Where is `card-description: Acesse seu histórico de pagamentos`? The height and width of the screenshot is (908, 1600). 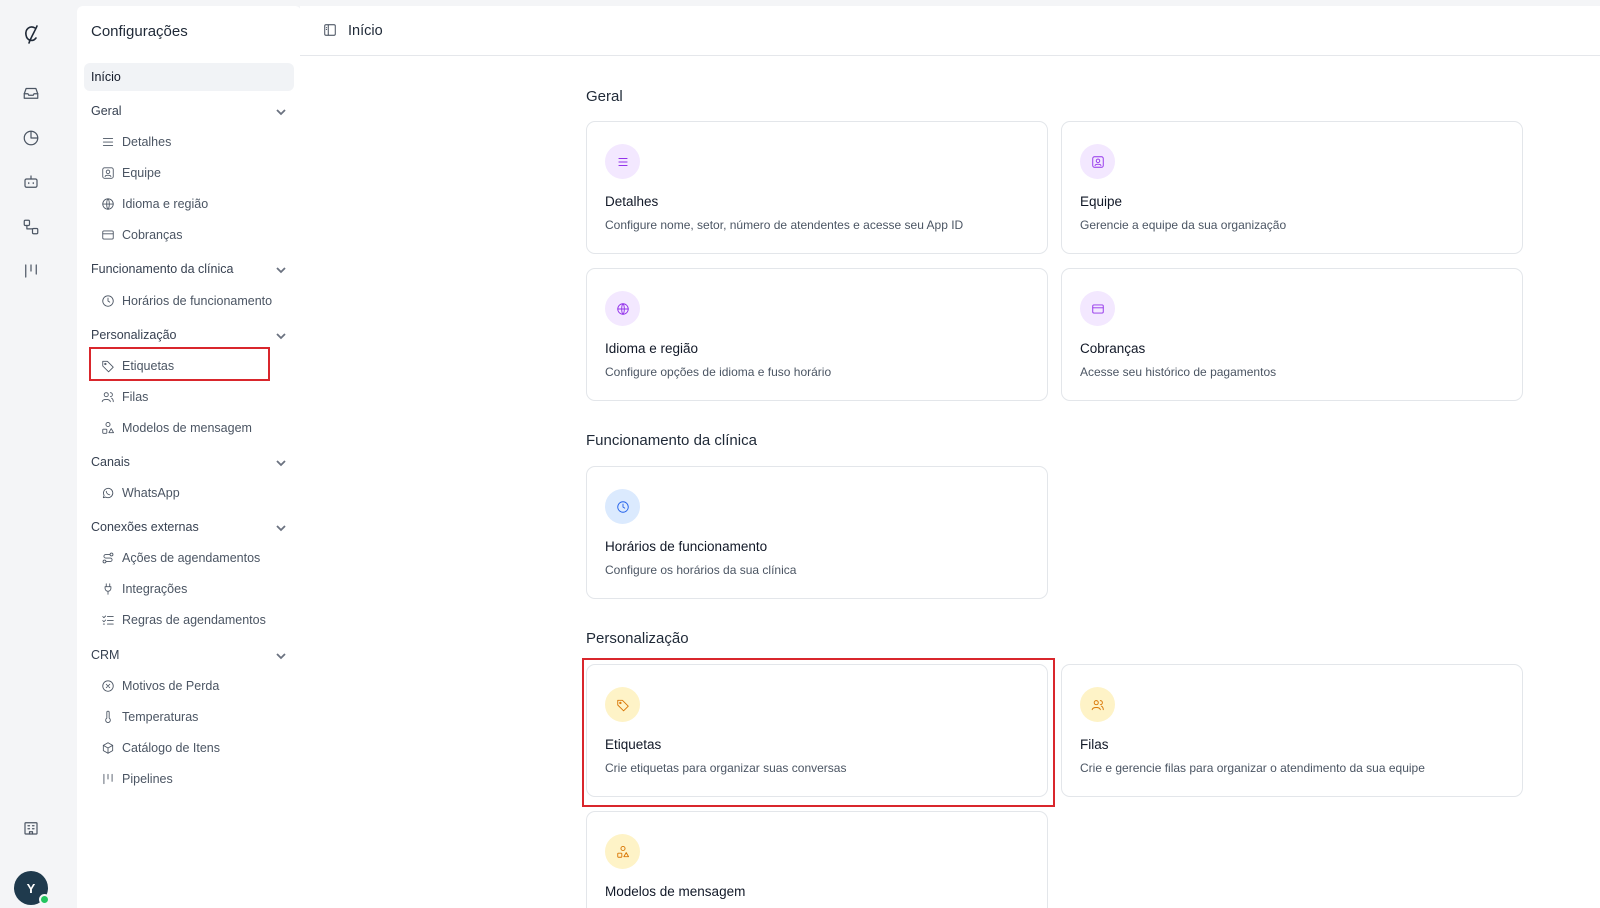
card-description: Acesse seu histórico de pagamentos is located at coordinates (1178, 372).